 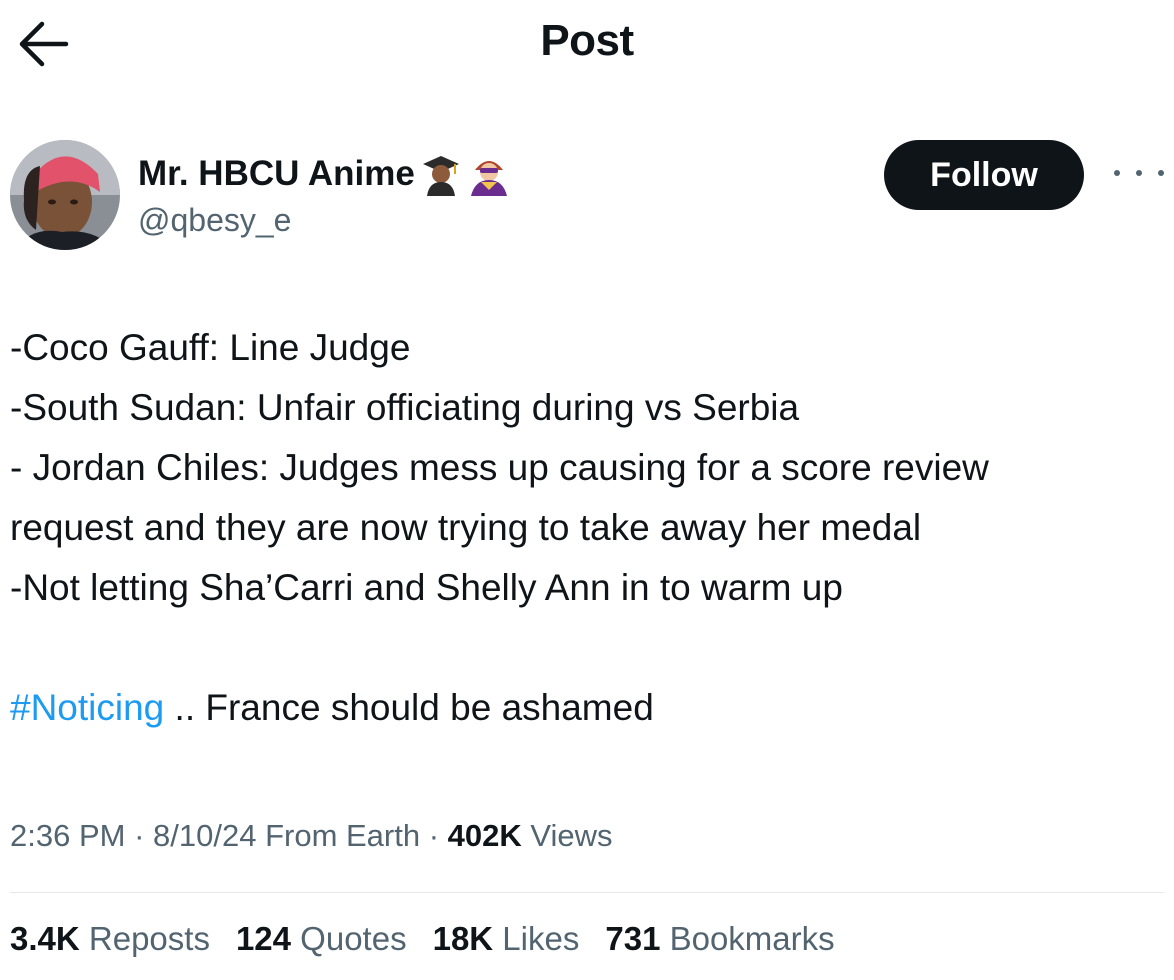 I want to click on reposts-label: Reposts, so click(x=144, y=938).